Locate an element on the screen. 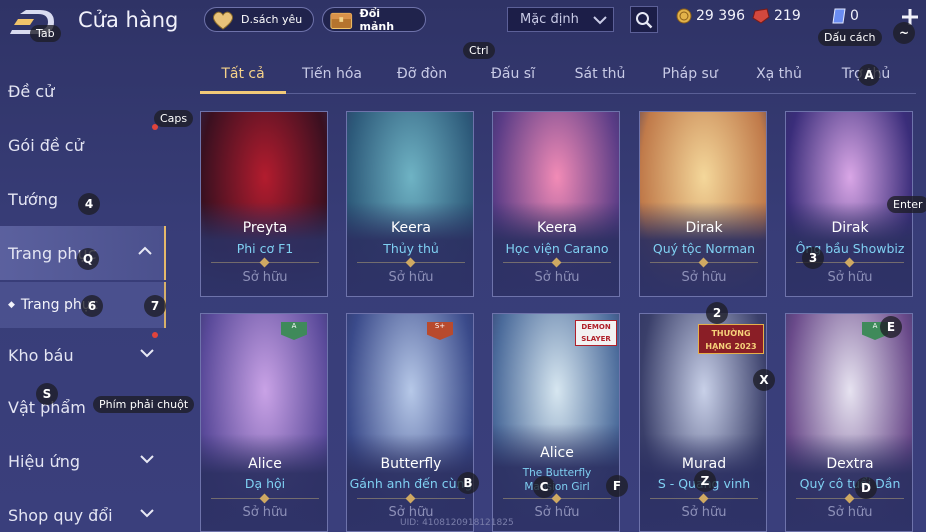 This screenshot has width=926, height=532. sort-value: Mặc định is located at coordinates (549, 19).